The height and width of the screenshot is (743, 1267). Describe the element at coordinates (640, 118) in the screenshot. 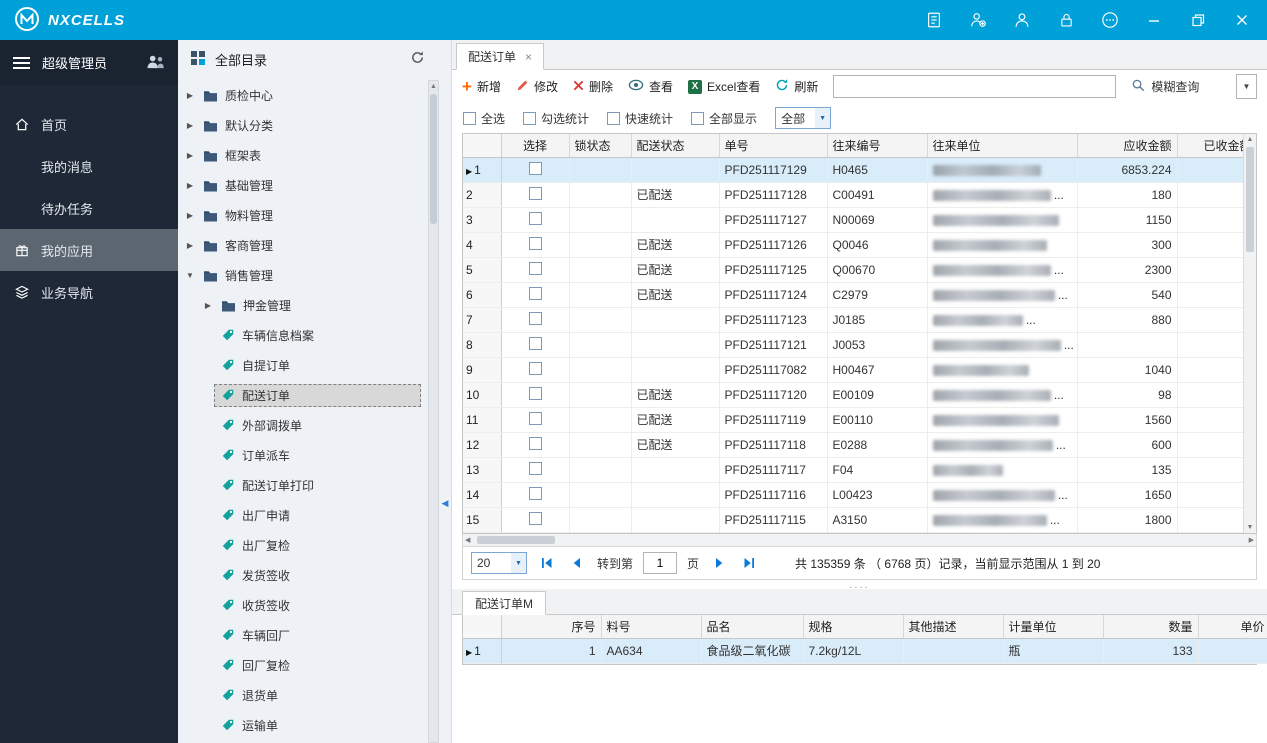

I see `quick-stats-checkbox: 快速统计` at that location.